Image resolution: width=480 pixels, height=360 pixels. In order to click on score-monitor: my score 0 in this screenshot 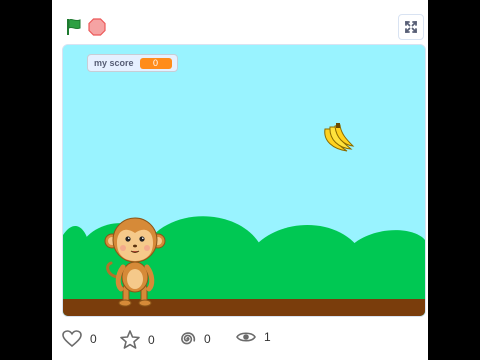, I will do `click(132, 63)`.